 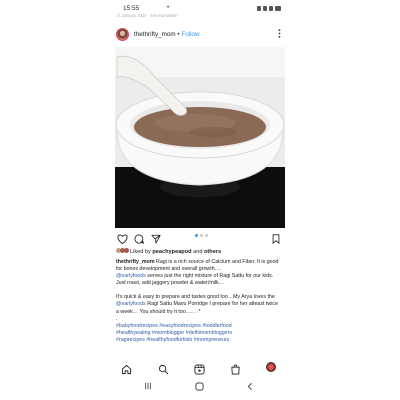 I want to click on likes-middle: and, so click(x=198, y=251).